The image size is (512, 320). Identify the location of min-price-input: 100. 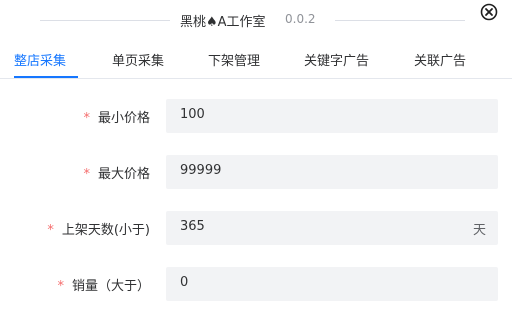
(332, 116).